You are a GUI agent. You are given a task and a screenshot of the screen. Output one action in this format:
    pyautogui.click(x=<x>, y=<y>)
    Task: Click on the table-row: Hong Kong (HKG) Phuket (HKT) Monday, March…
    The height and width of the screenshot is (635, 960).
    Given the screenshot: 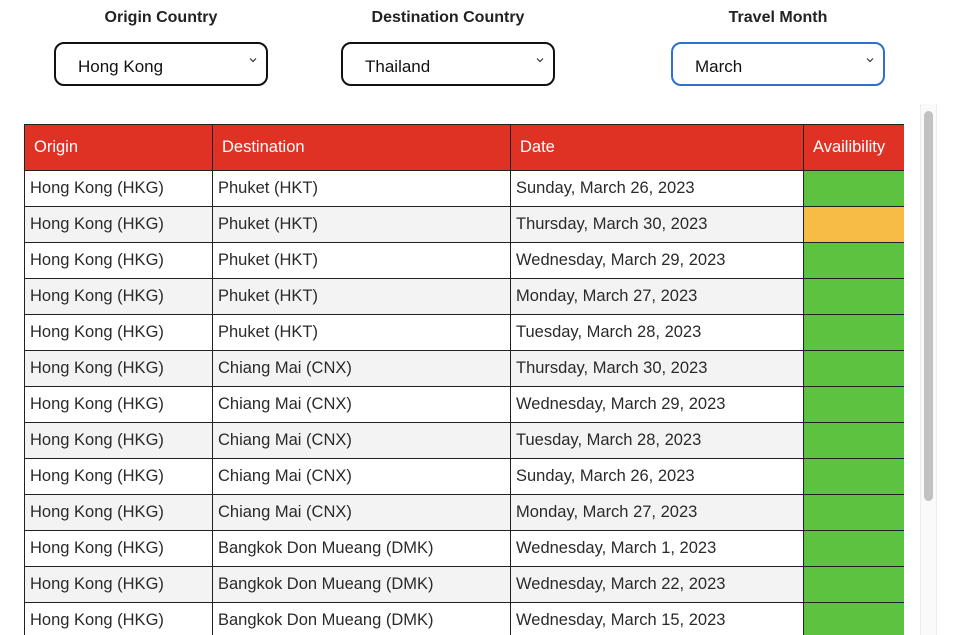 What is the action you would take?
    pyautogui.click(x=464, y=296)
    